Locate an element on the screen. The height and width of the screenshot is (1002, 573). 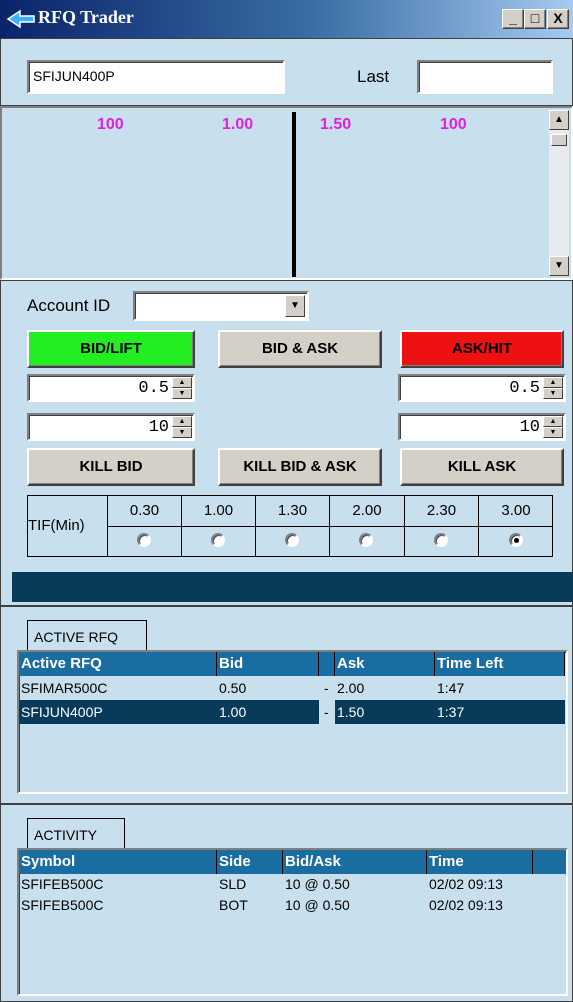
column-header-bid-ask: Bid/Ask is located at coordinates (355, 862).